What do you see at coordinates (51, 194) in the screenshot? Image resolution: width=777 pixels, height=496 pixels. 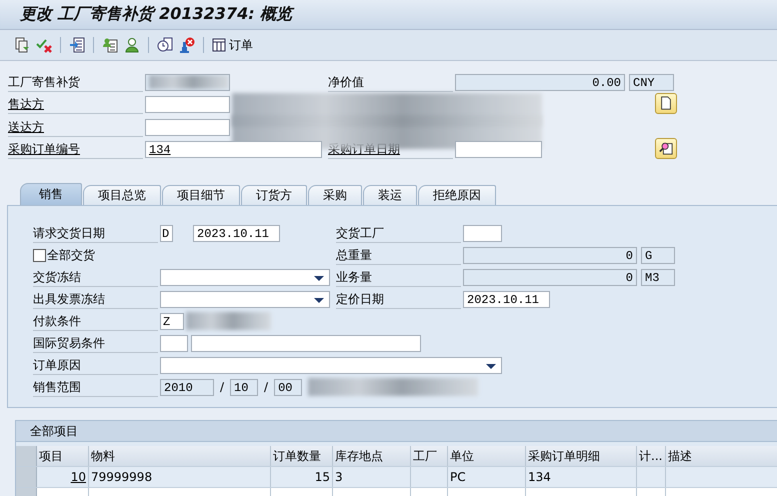 I see `tab: 销售` at bounding box center [51, 194].